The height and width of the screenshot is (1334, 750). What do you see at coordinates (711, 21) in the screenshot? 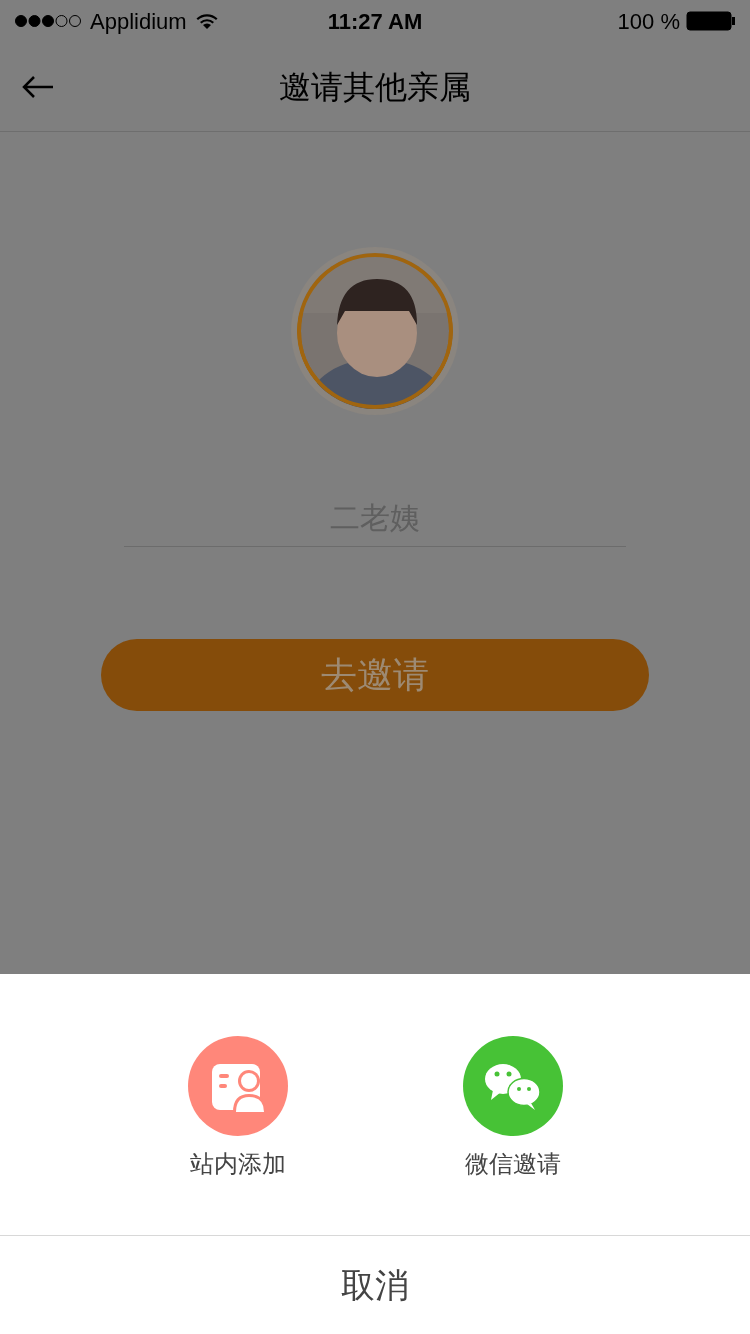
I see `battery-icon` at bounding box center [711, 21].